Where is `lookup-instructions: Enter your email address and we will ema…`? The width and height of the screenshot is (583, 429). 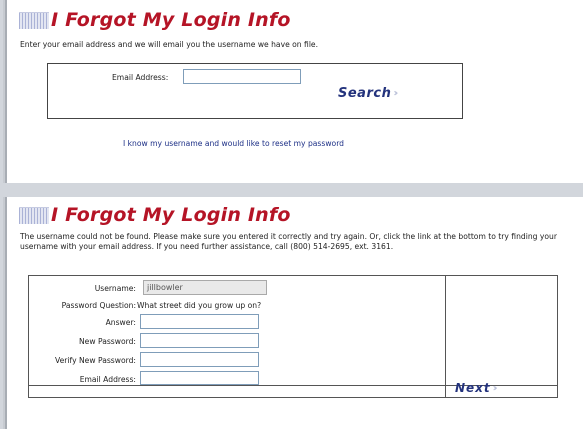 lookup-instructions: Enter your email address and we will ema… is located at coordinates (169, 44).